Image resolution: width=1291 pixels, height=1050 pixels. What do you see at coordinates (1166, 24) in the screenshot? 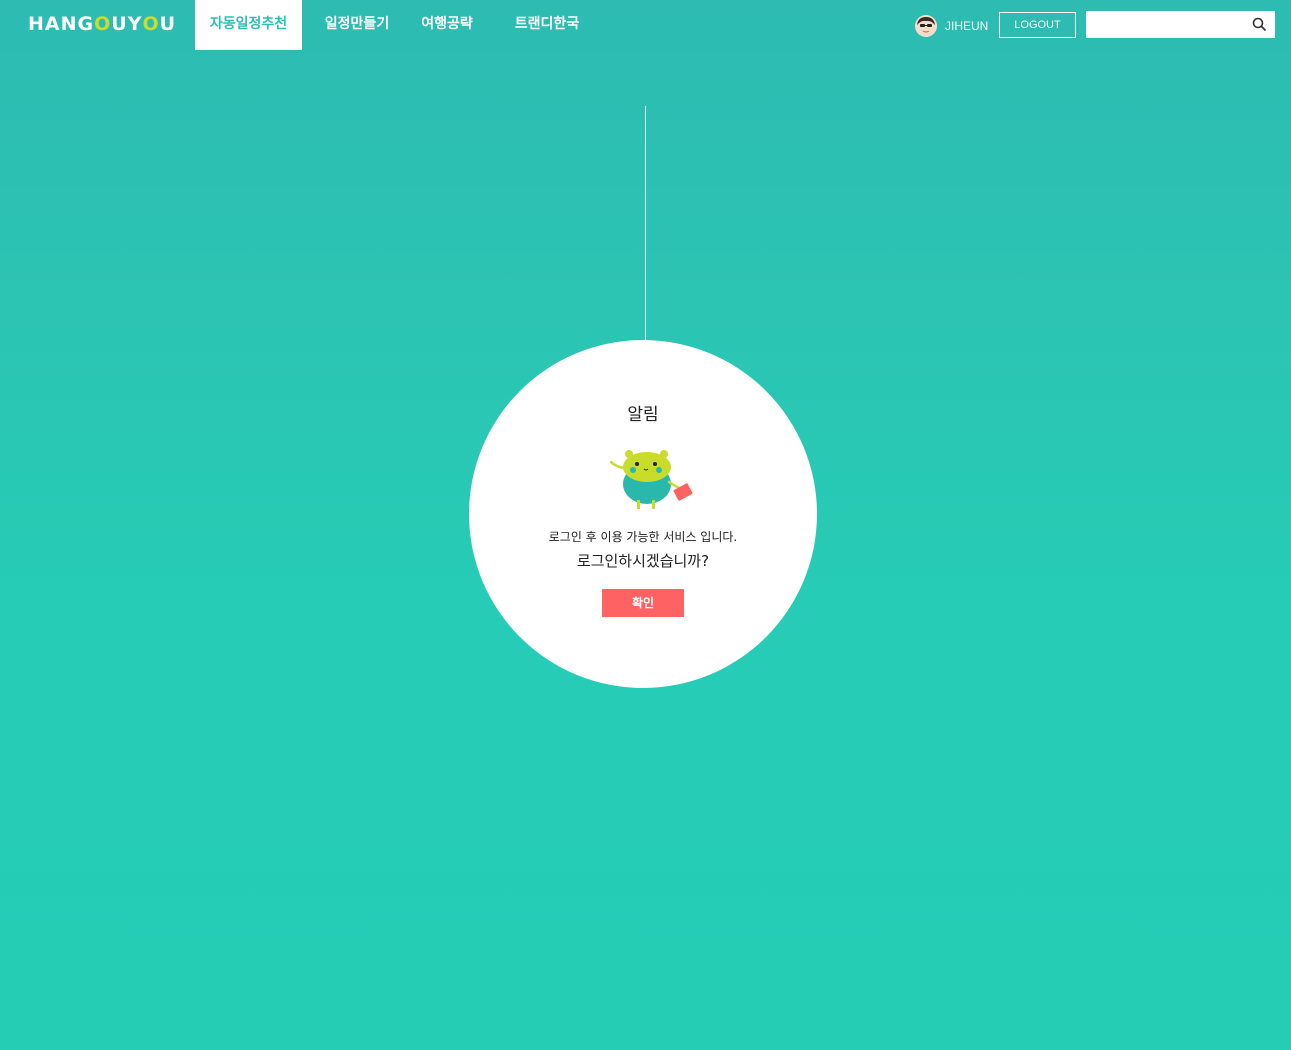
I see `search-input` at bounding box center [1166, 24].